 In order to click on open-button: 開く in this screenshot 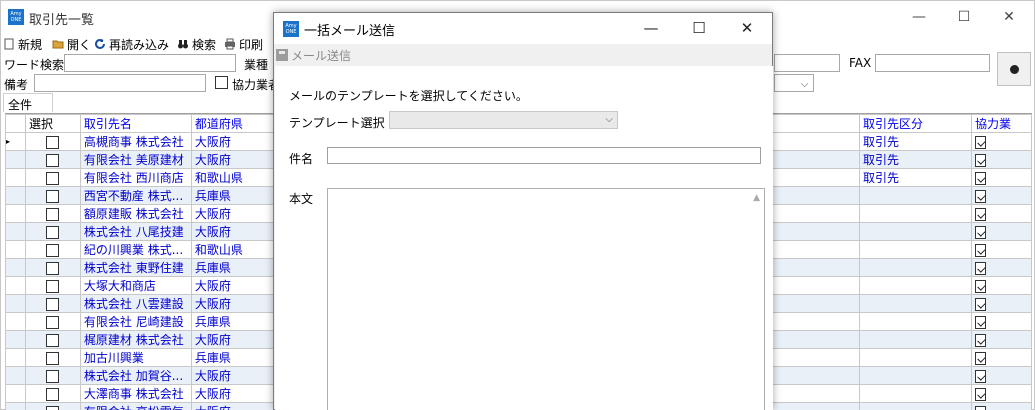, I will do `click(71, 44)`.